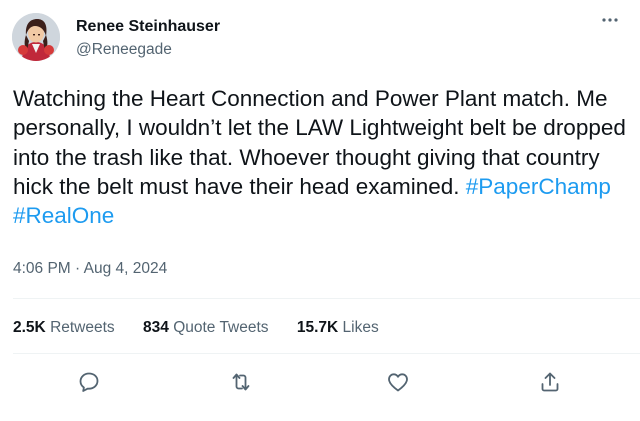  I want to click on retweet-button, so click(241, 382).